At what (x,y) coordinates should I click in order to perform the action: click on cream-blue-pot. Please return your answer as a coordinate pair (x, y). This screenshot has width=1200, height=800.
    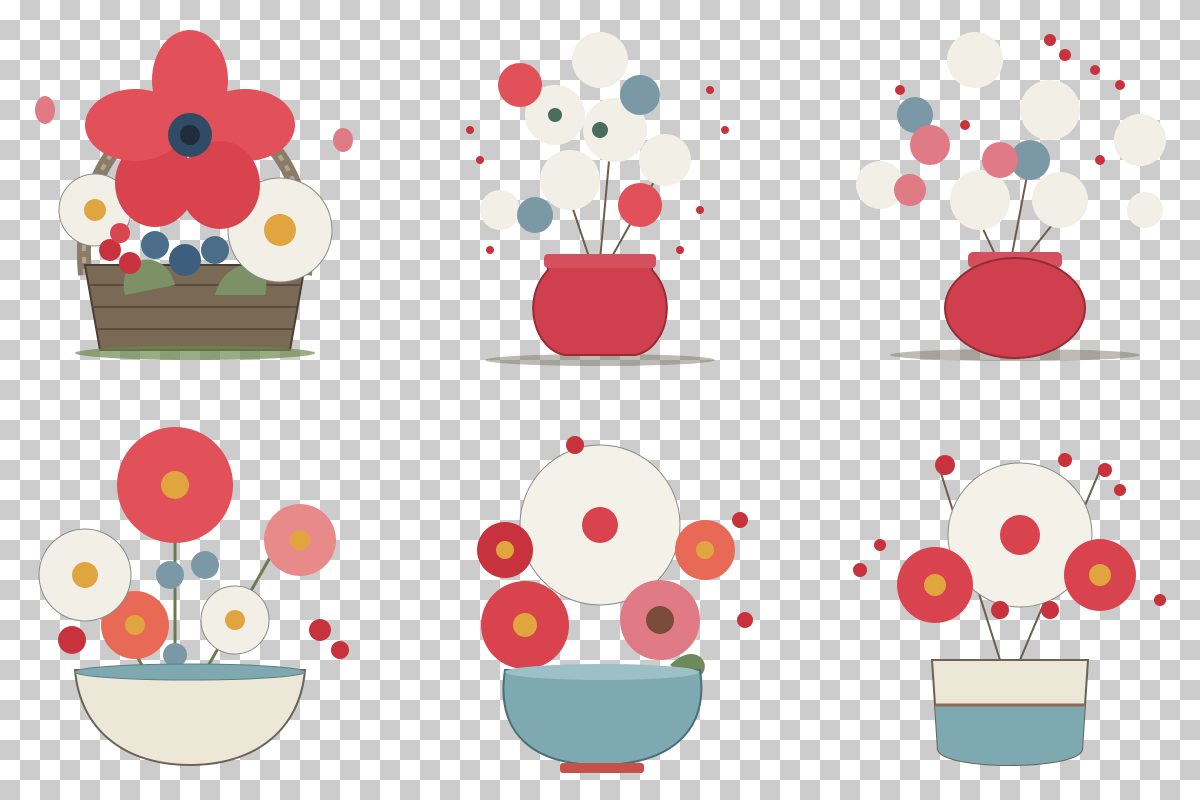
    Looking at the image, I should click on (1010, 712).